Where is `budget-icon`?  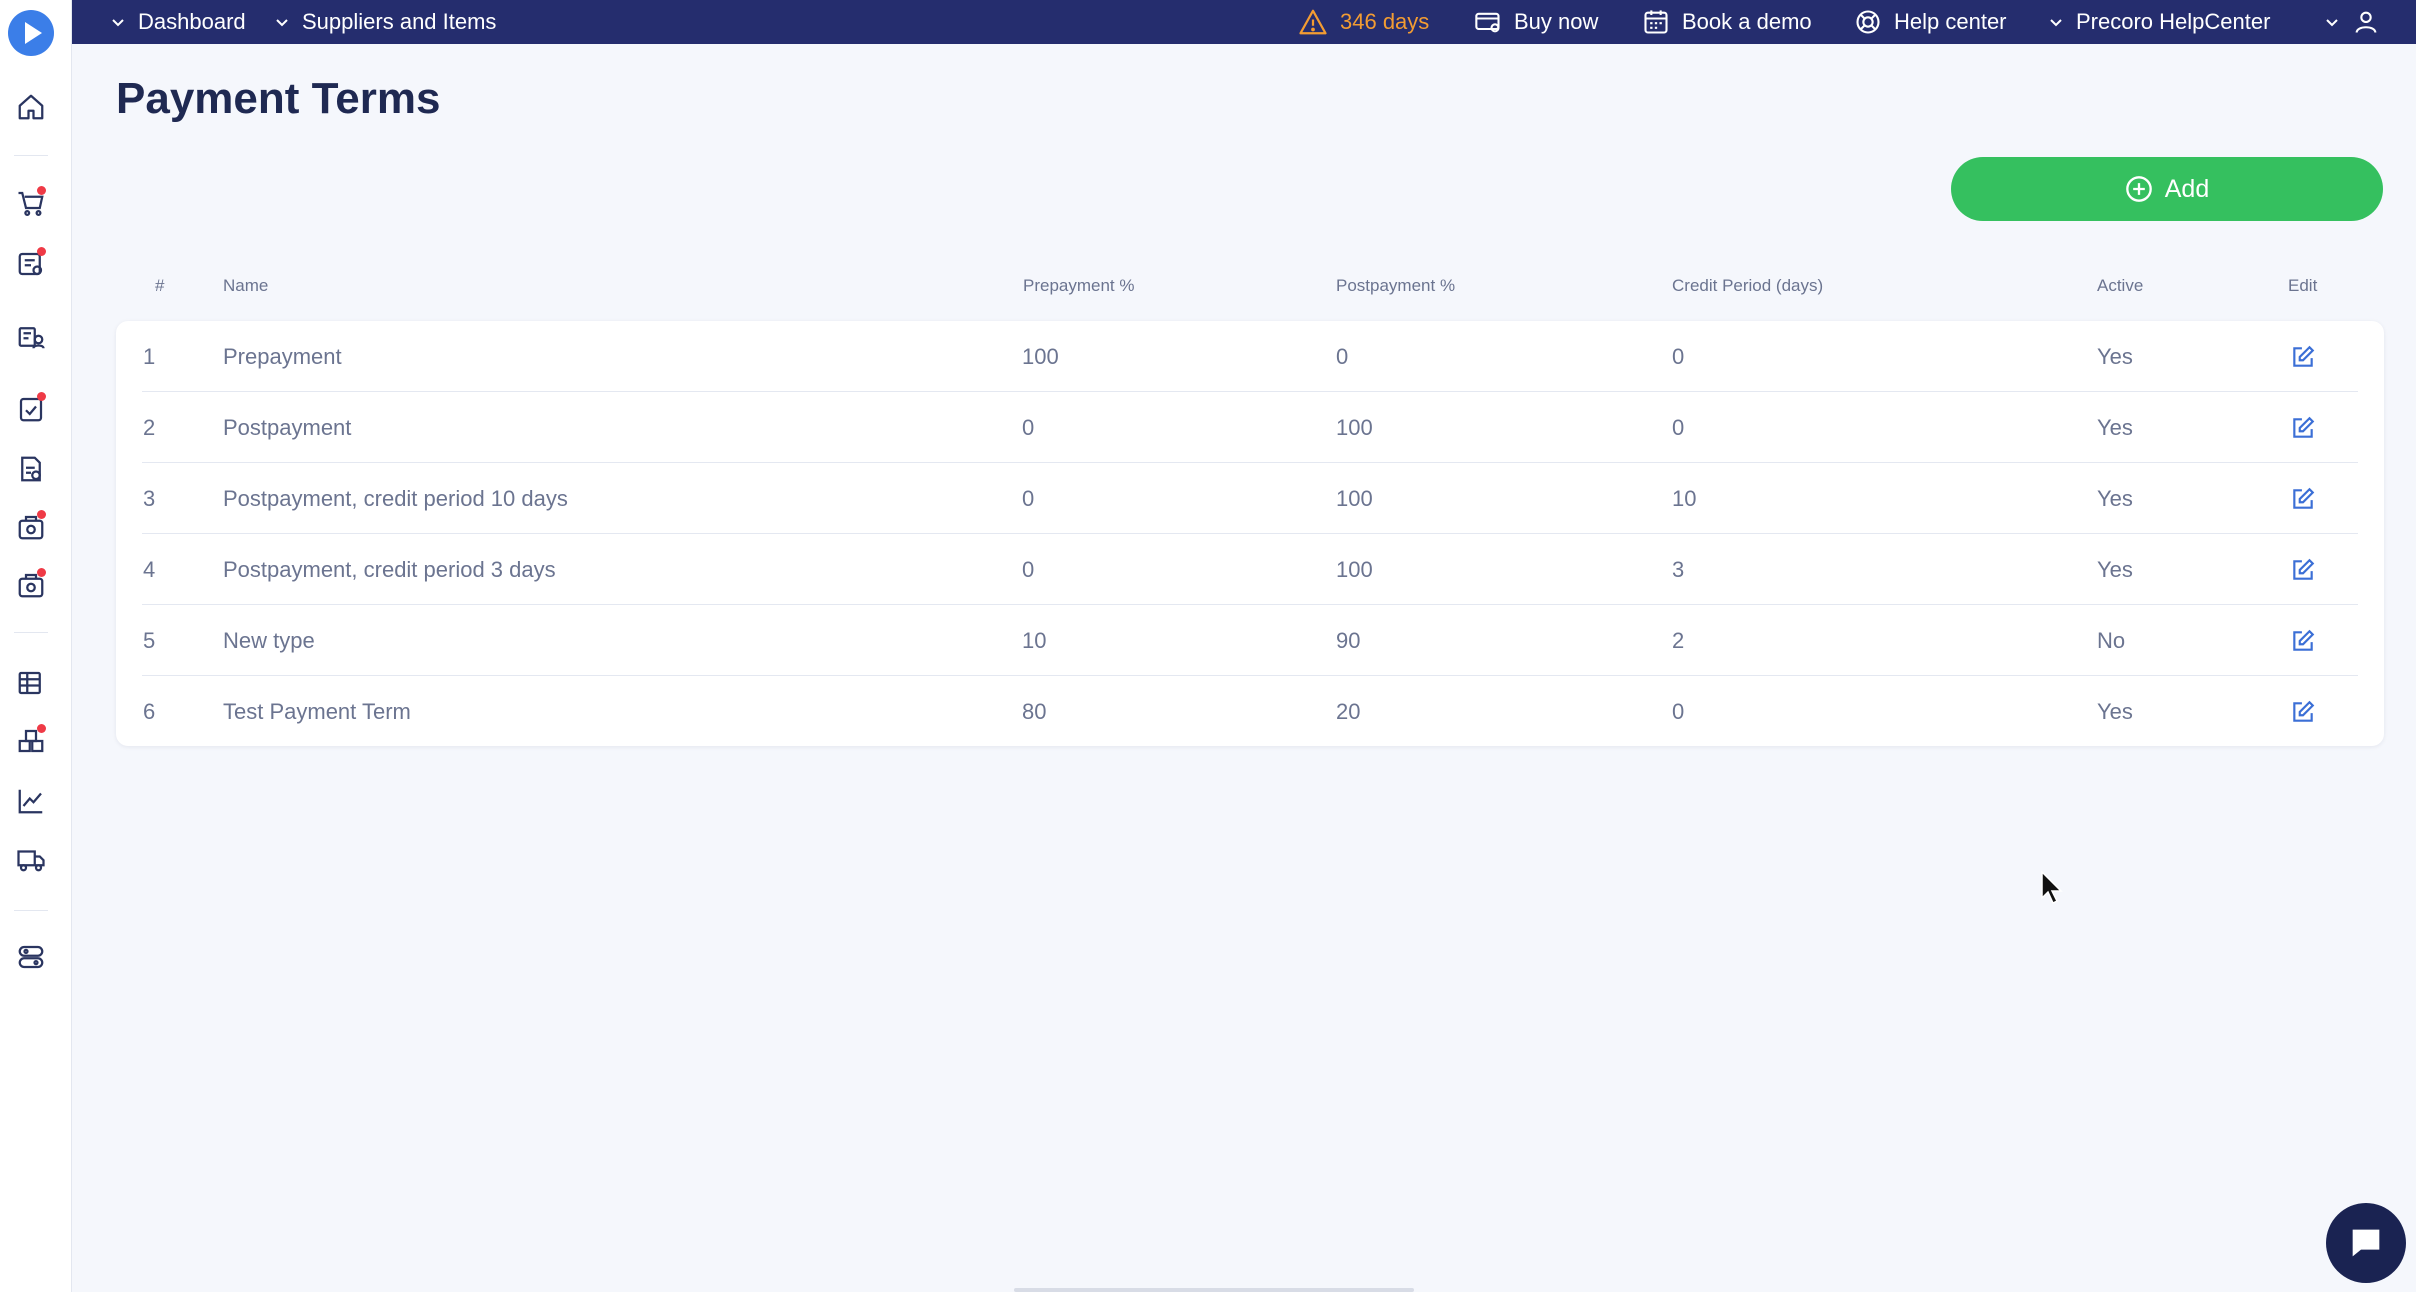 budget-icon is located at coordinates (31, 527).